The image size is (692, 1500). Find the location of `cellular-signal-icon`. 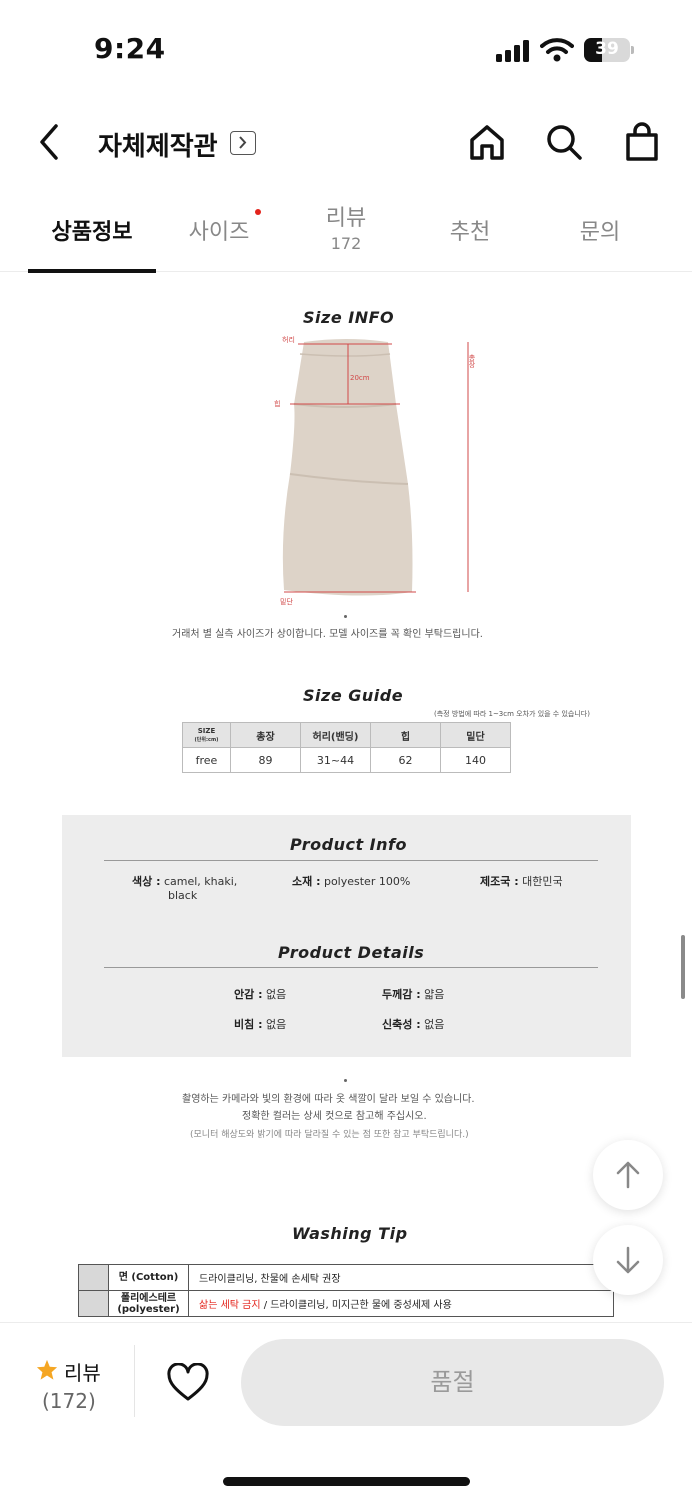

cellular-signal-icon is located at coordinates (512, 51).